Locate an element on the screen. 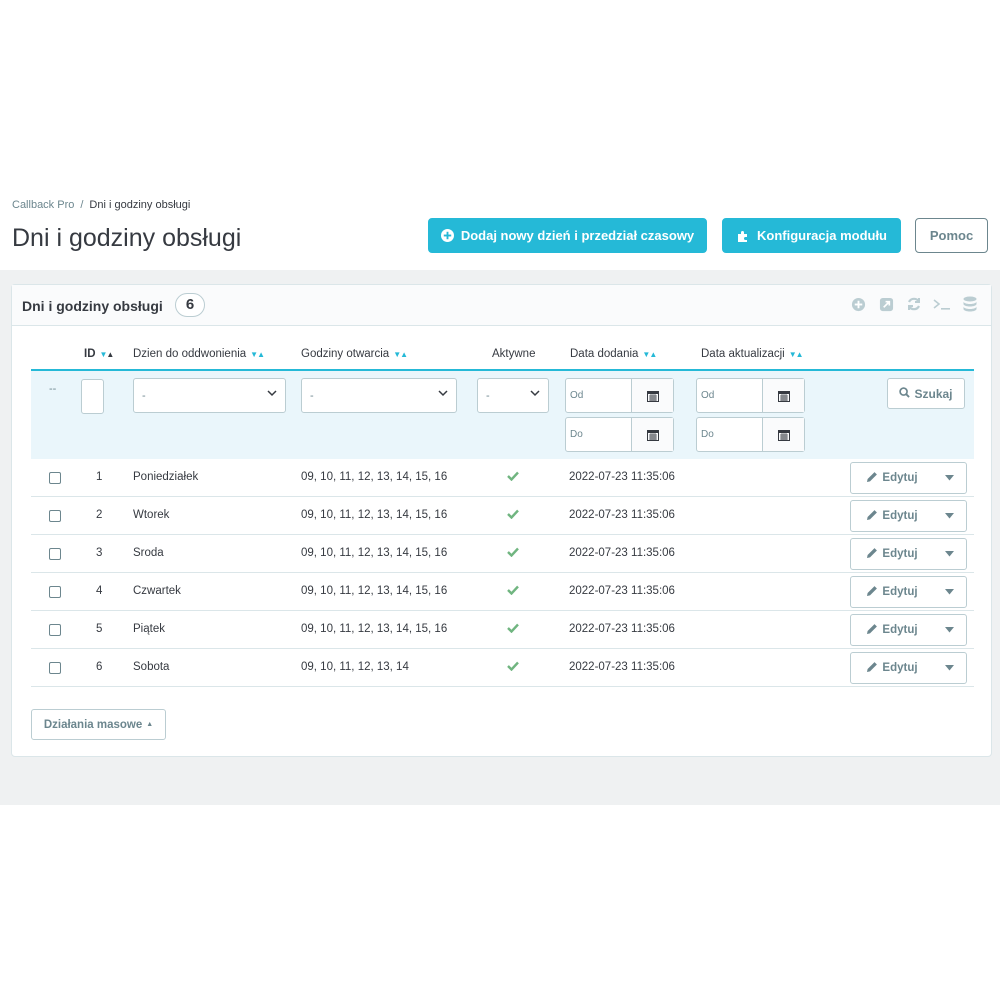  row-day: Sroda is located at coordinates (148, 553).